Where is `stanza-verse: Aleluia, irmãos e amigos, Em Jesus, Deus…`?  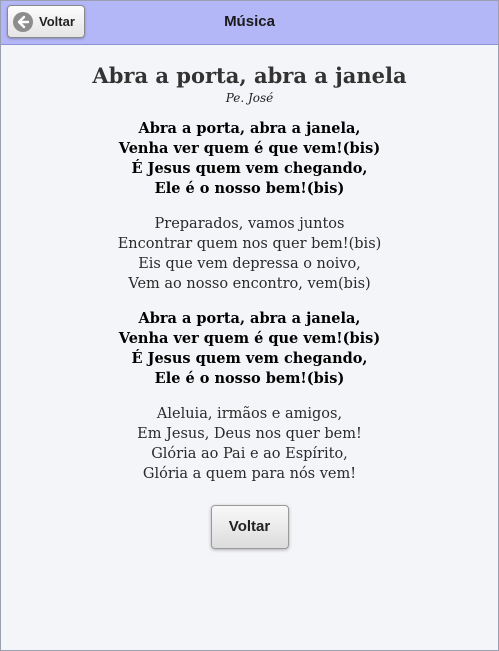
stanza-verse: Aleluia, irmãos e amigos, Em Jesus, Deus… is located at coordinates (249, 444).